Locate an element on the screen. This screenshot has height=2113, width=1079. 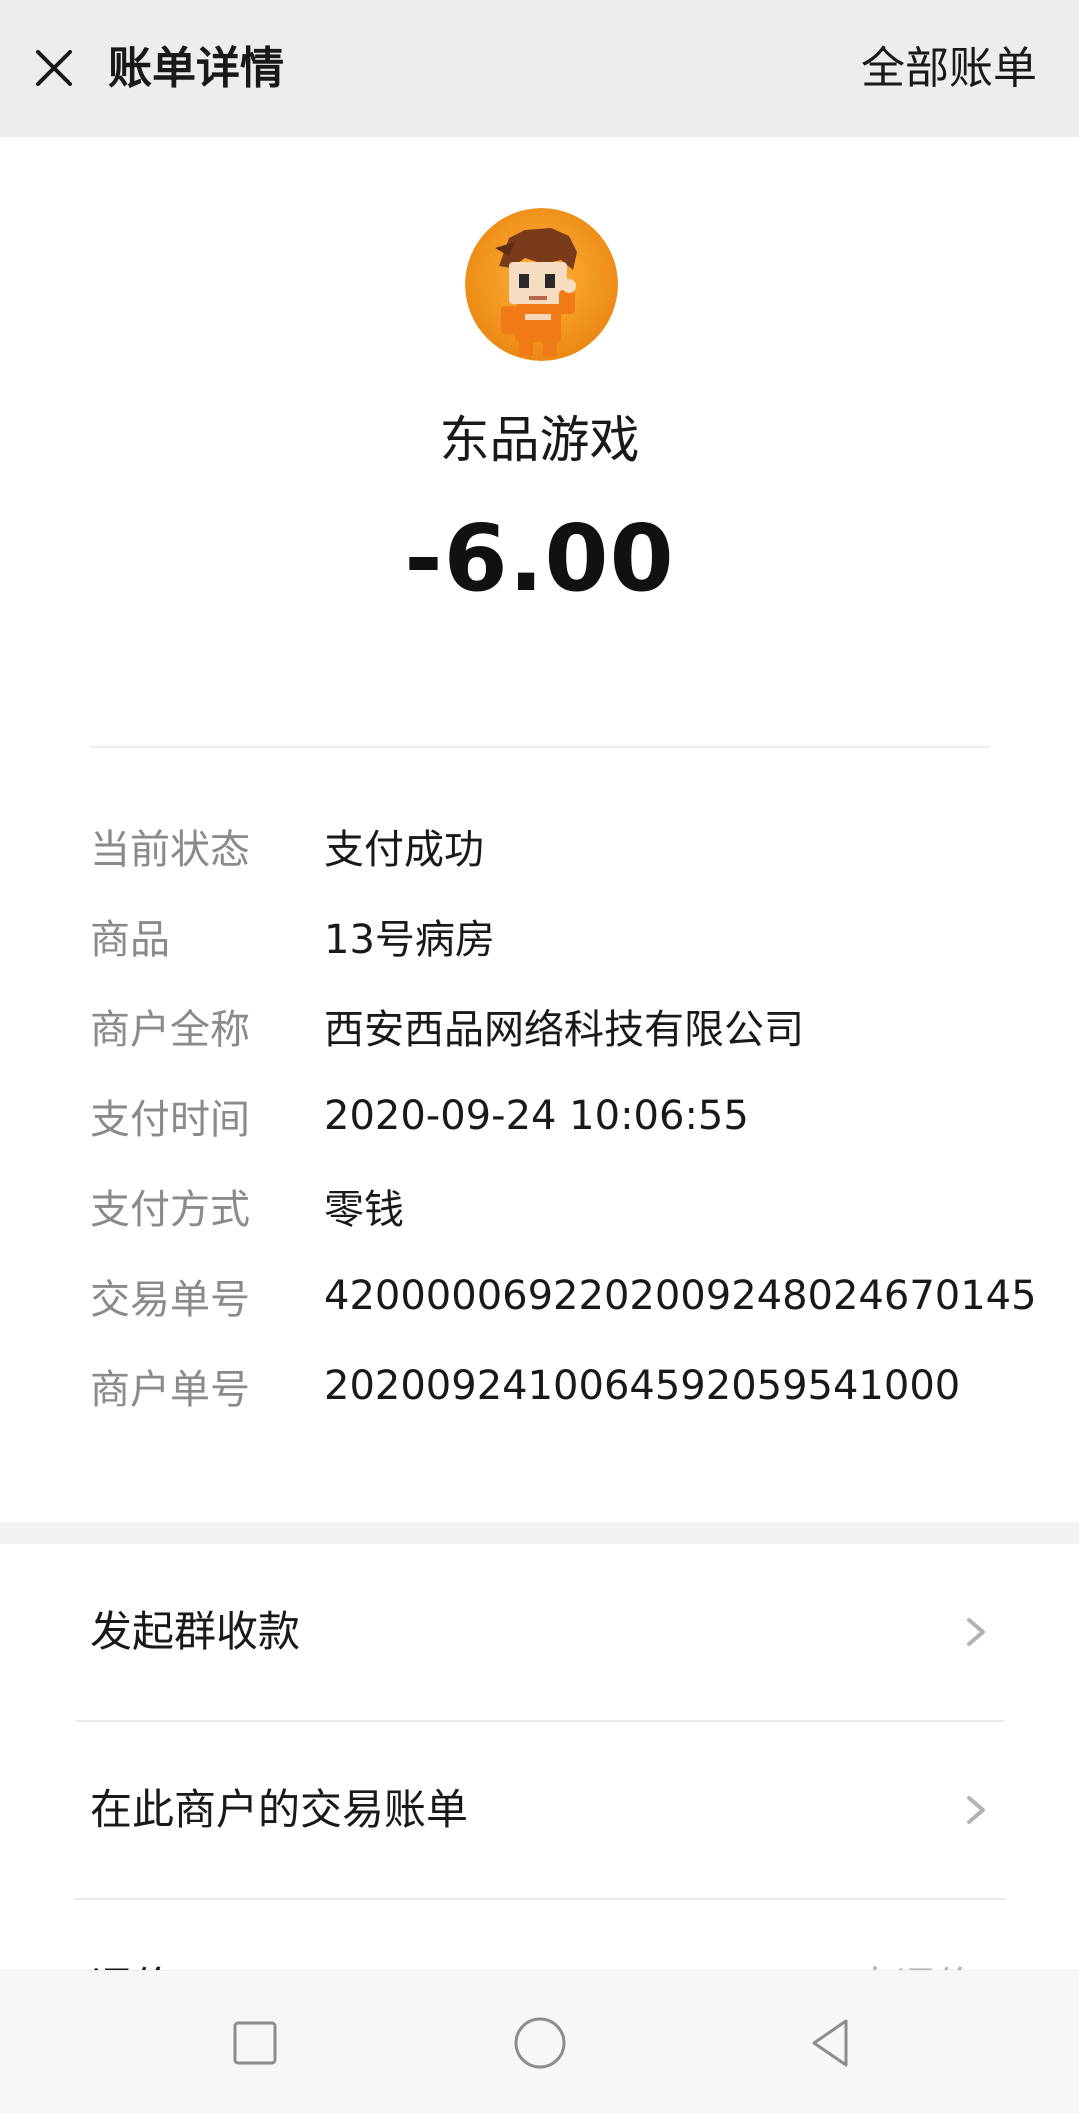
detail-row-status: 当前状态 支付成功 is located at coordinates (570, 846).